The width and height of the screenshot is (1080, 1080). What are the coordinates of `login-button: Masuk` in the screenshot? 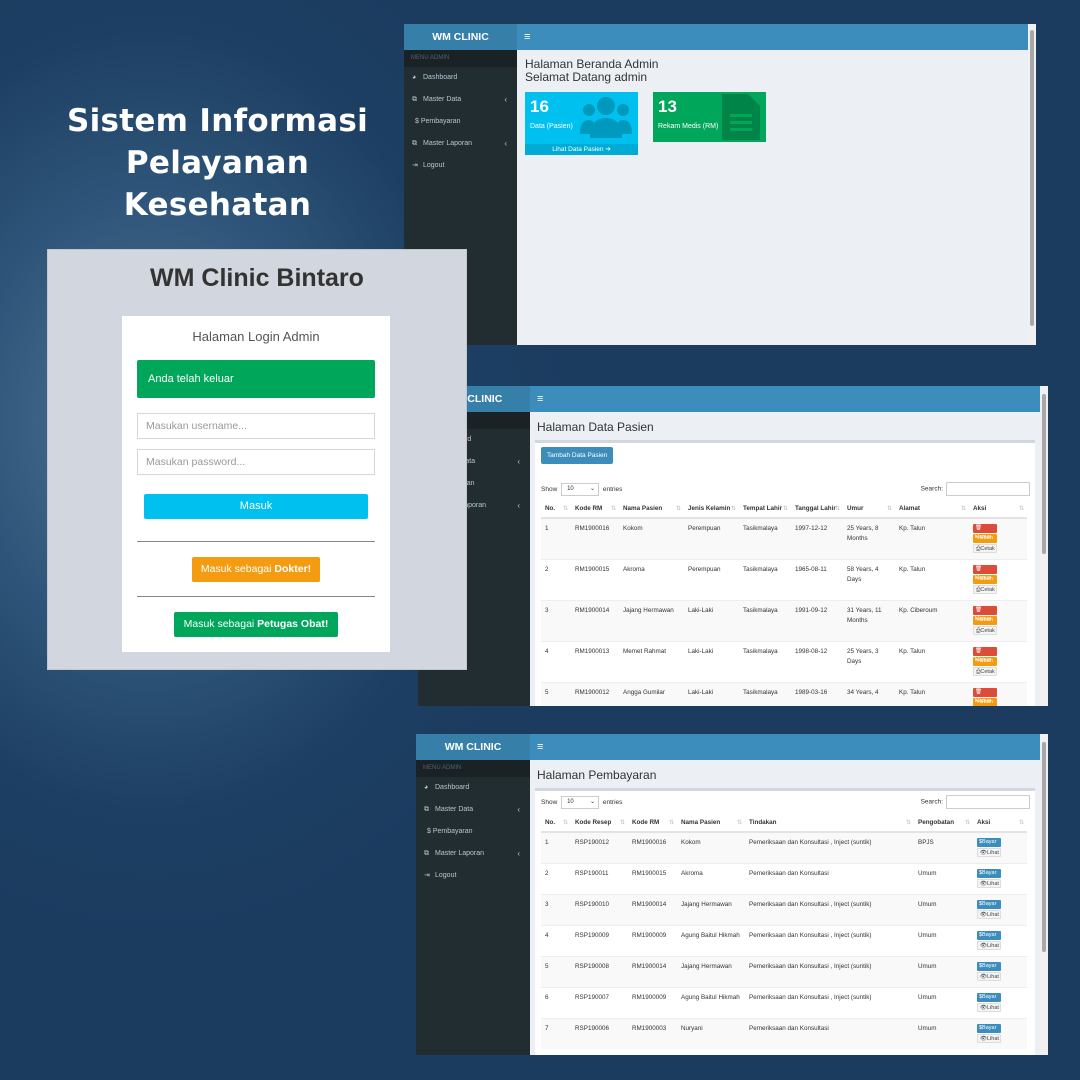 It's located at (256, 506).